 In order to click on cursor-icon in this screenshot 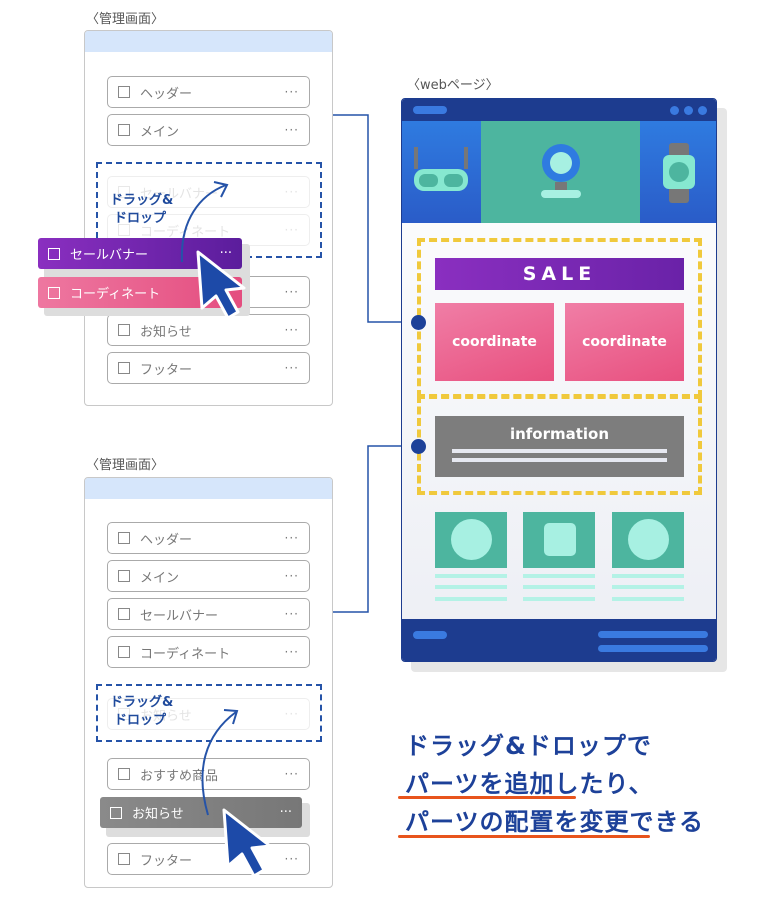, I will do `click(247, 843)`.